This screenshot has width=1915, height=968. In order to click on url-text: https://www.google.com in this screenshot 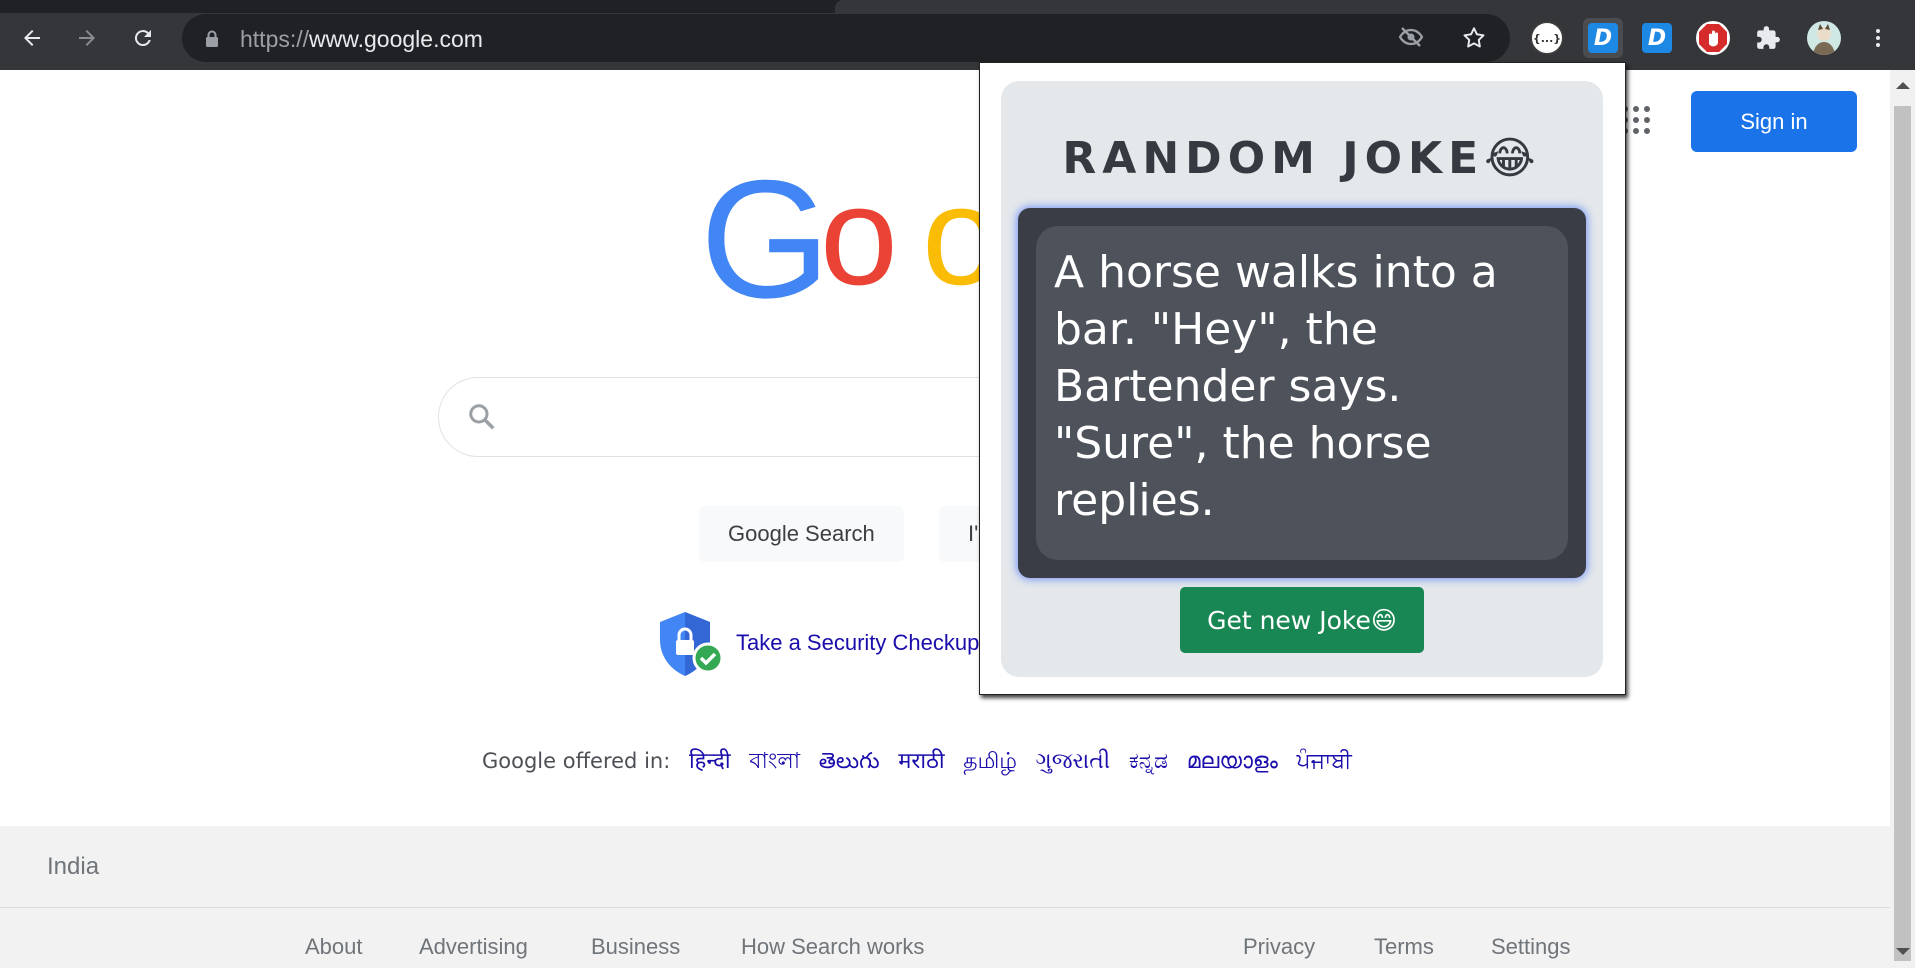, I will do `click(361, 39)`.